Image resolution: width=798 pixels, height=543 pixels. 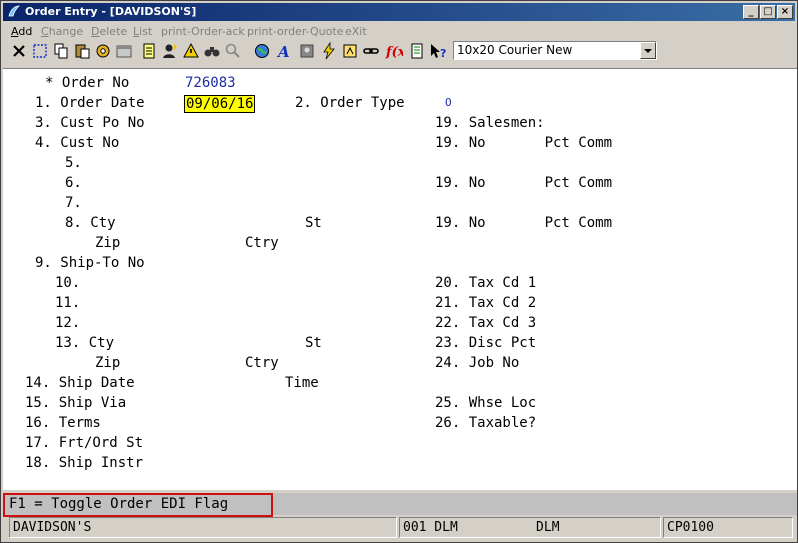 I want to click on function-icon: f(x), so click(x=394, y=52).